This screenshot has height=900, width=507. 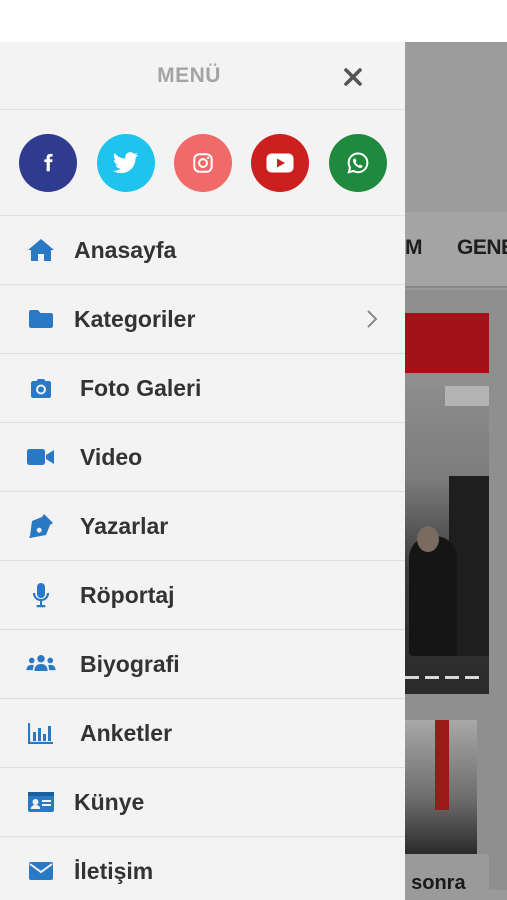 I want to click on menu-item-label: Biyografi, so click(x=130, y=664).